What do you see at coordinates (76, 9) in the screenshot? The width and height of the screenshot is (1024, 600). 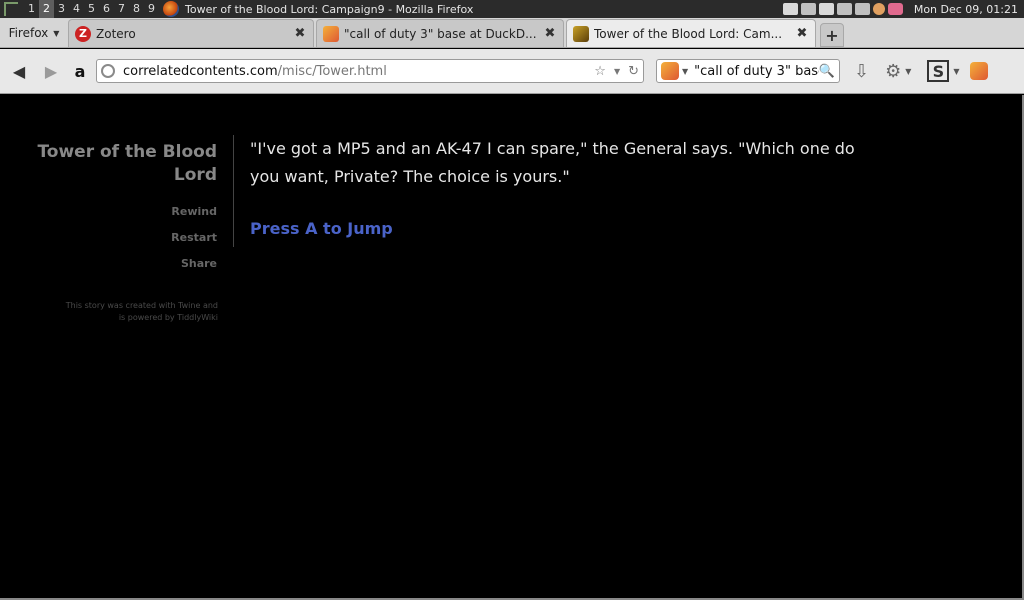 I see `workspace-4: 4` at bounding box center [76, 9].